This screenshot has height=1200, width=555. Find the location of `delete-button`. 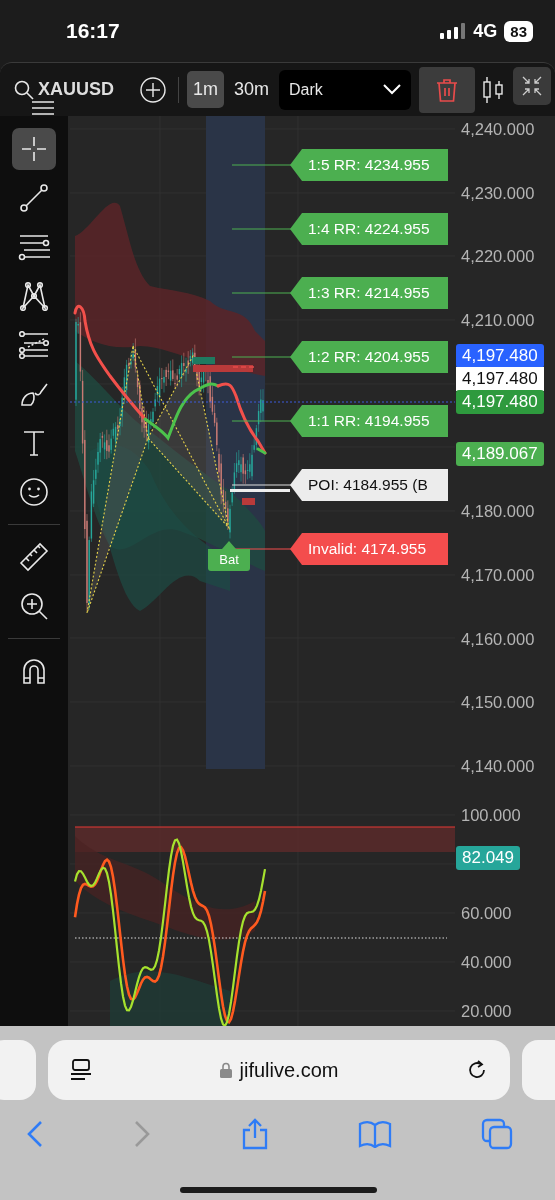

delete-button is located at coordinates (447, 89).